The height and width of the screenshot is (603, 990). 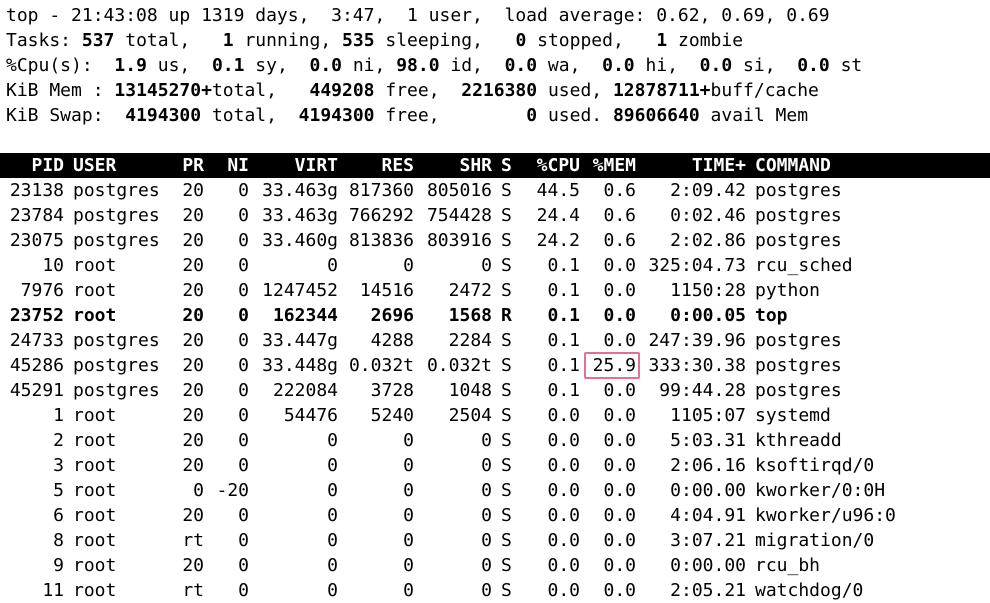 I want to click on col-ni: NI, so click(x=227, y=165).